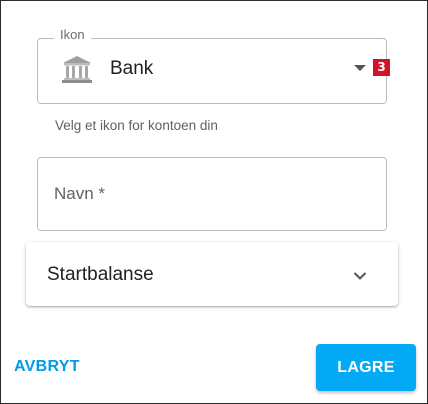  Describe the element at coordinates (360, 274) in the screenshot. I see `chevron-down-icon` at that location.